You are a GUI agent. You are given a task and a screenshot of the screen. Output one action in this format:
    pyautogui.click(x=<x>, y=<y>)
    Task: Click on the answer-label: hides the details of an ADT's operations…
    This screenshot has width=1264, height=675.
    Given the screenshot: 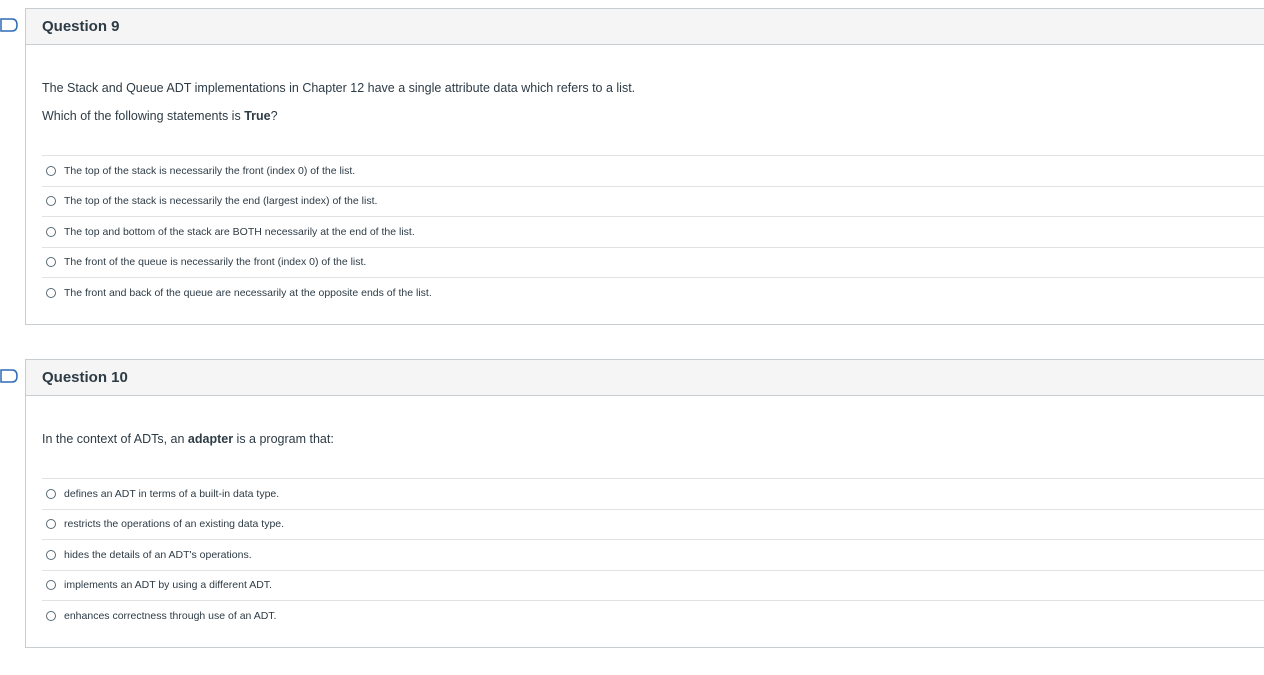 What is the action you would take?
    pyautogui.click(x=158, y=555)
    